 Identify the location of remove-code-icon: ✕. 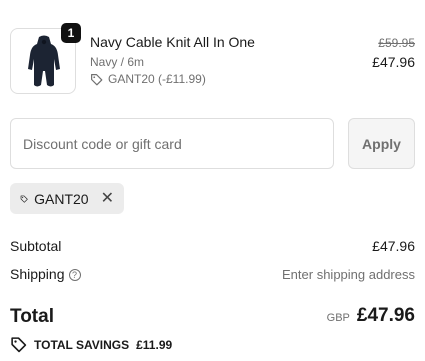
(107, 198).